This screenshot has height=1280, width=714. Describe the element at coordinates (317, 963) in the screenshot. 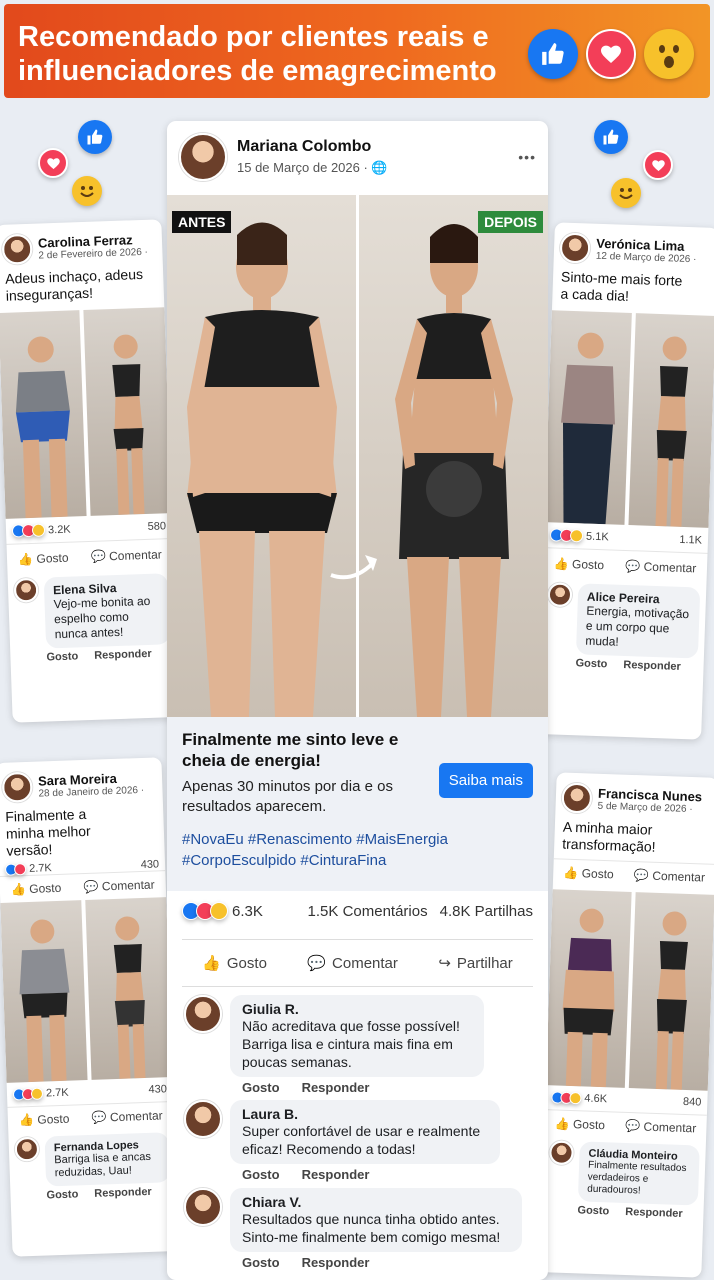

I see `comment-icon: 💬` at that location.